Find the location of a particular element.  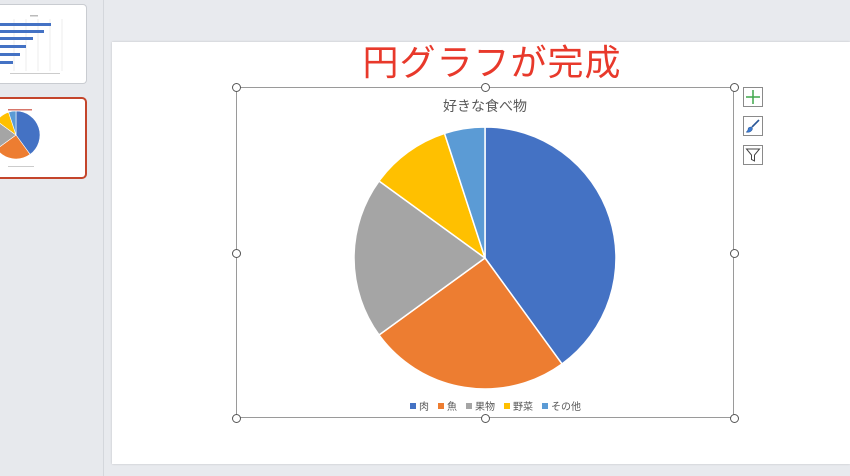

pie-chart-thumbnail-graphic is located at coordinates (20, 138).